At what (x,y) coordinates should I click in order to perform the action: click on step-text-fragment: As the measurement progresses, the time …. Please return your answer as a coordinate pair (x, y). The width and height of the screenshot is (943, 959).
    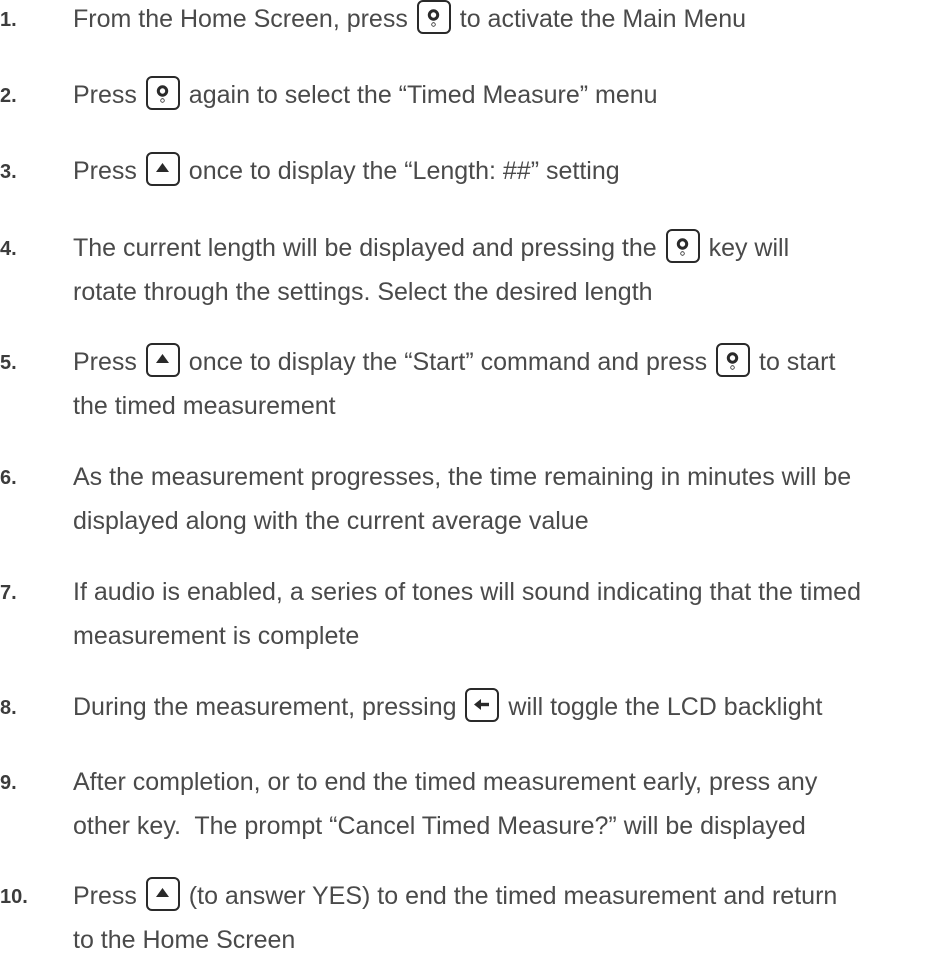
    Looking at the image, I should click on (462, 477).